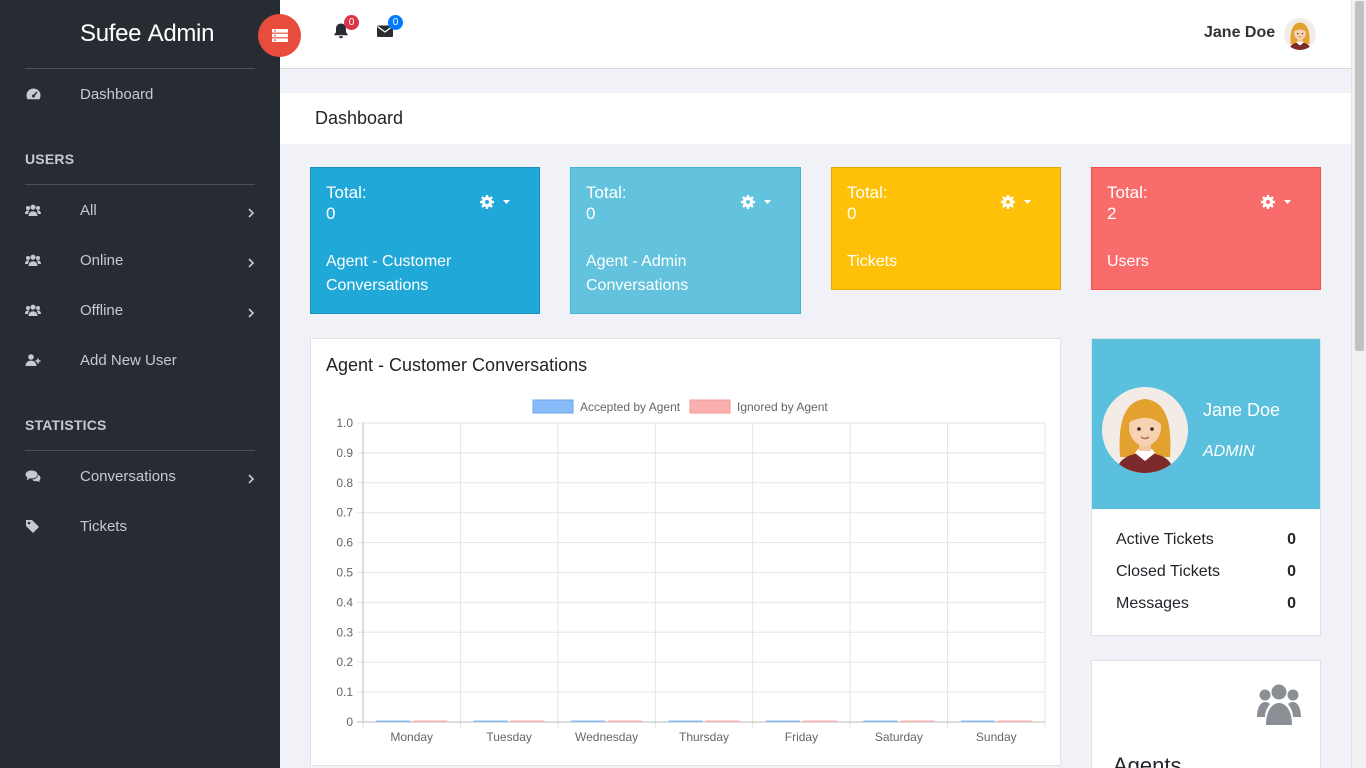  I want to click on profile-header: Jane Doe ADMIN, so click(1206, 424).